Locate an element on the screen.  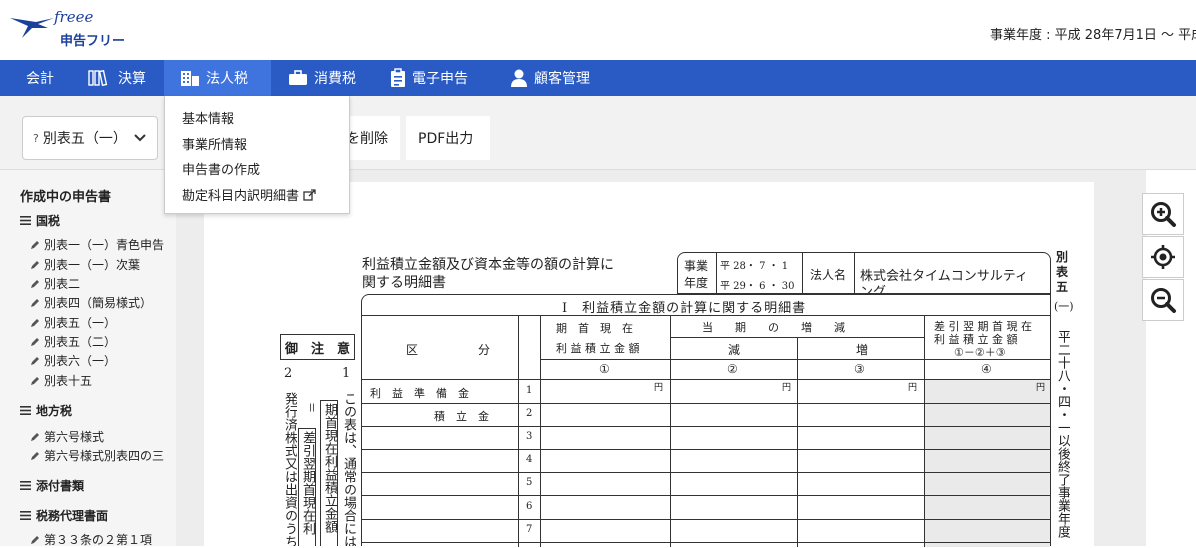
nav-item-e-filing: 電子申告 is located at coordinates (429, 78).